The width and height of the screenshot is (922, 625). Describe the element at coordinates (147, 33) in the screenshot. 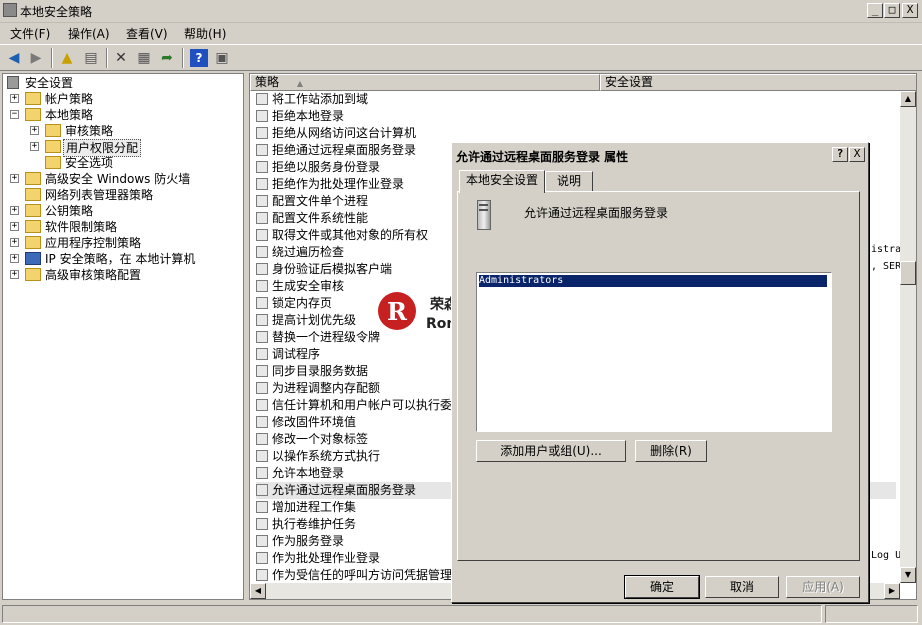

I see `menu-view: 查看(V)` at that location.